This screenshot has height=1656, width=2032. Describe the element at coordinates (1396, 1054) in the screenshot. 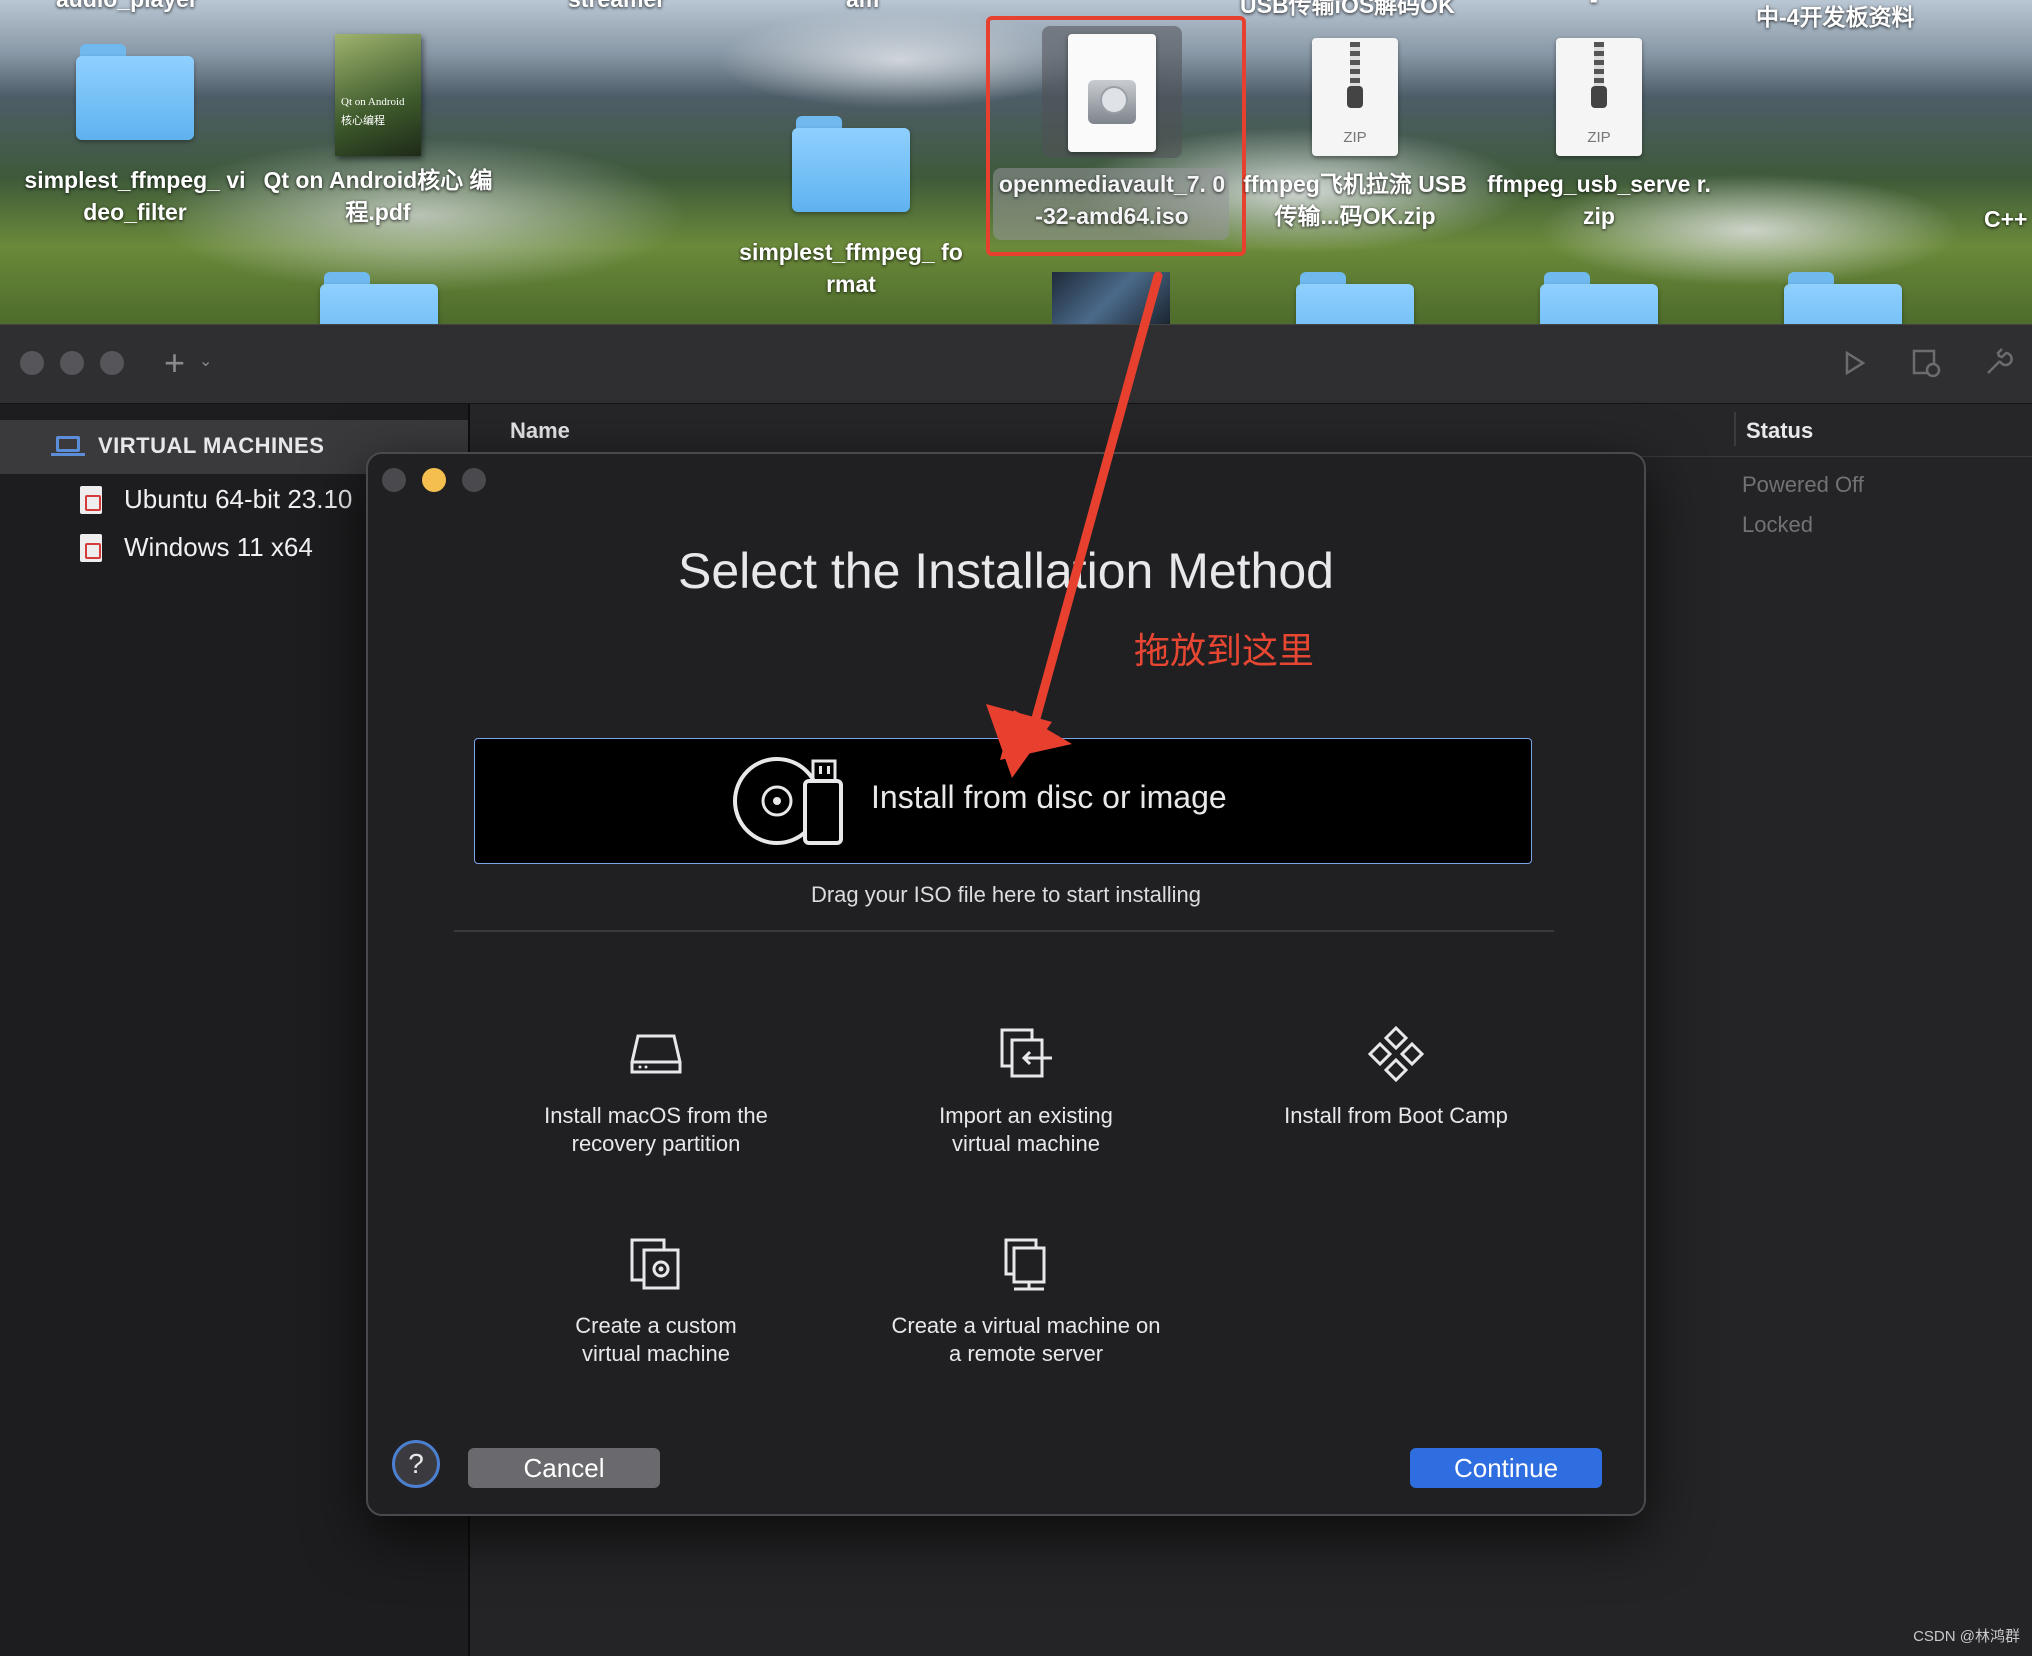

I see `bootcamp-icon` at that location.